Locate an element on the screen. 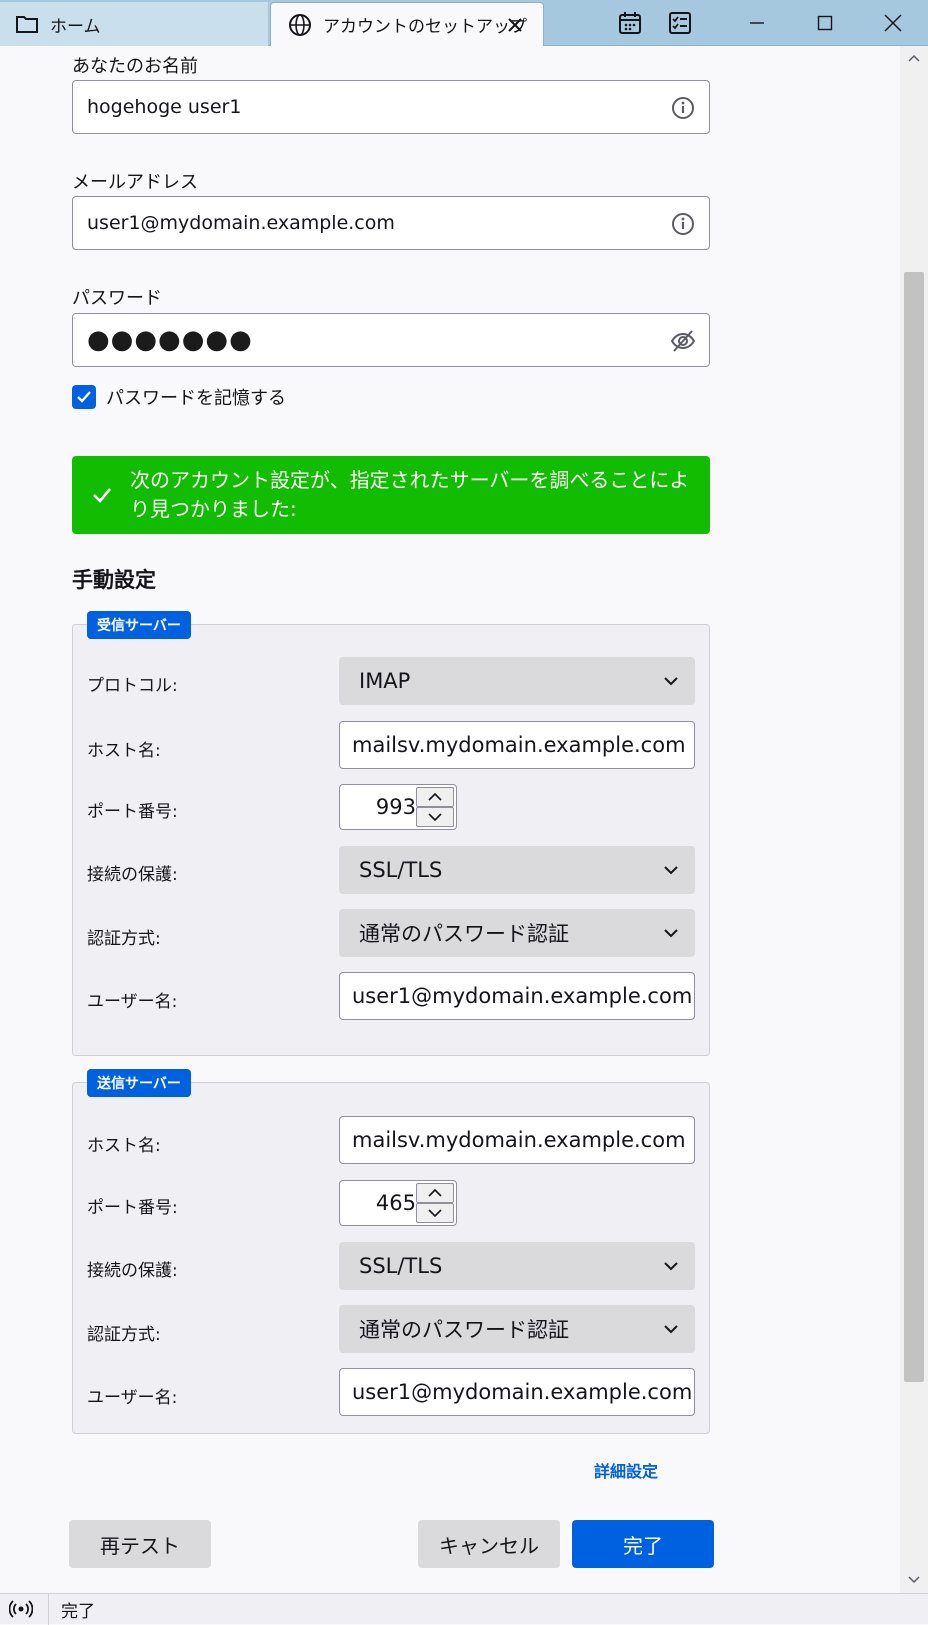 This screenshot has width=928, height=1625. outgoing-user-input: user1@mydomain.example.com is located at coordinates (517, 1392).